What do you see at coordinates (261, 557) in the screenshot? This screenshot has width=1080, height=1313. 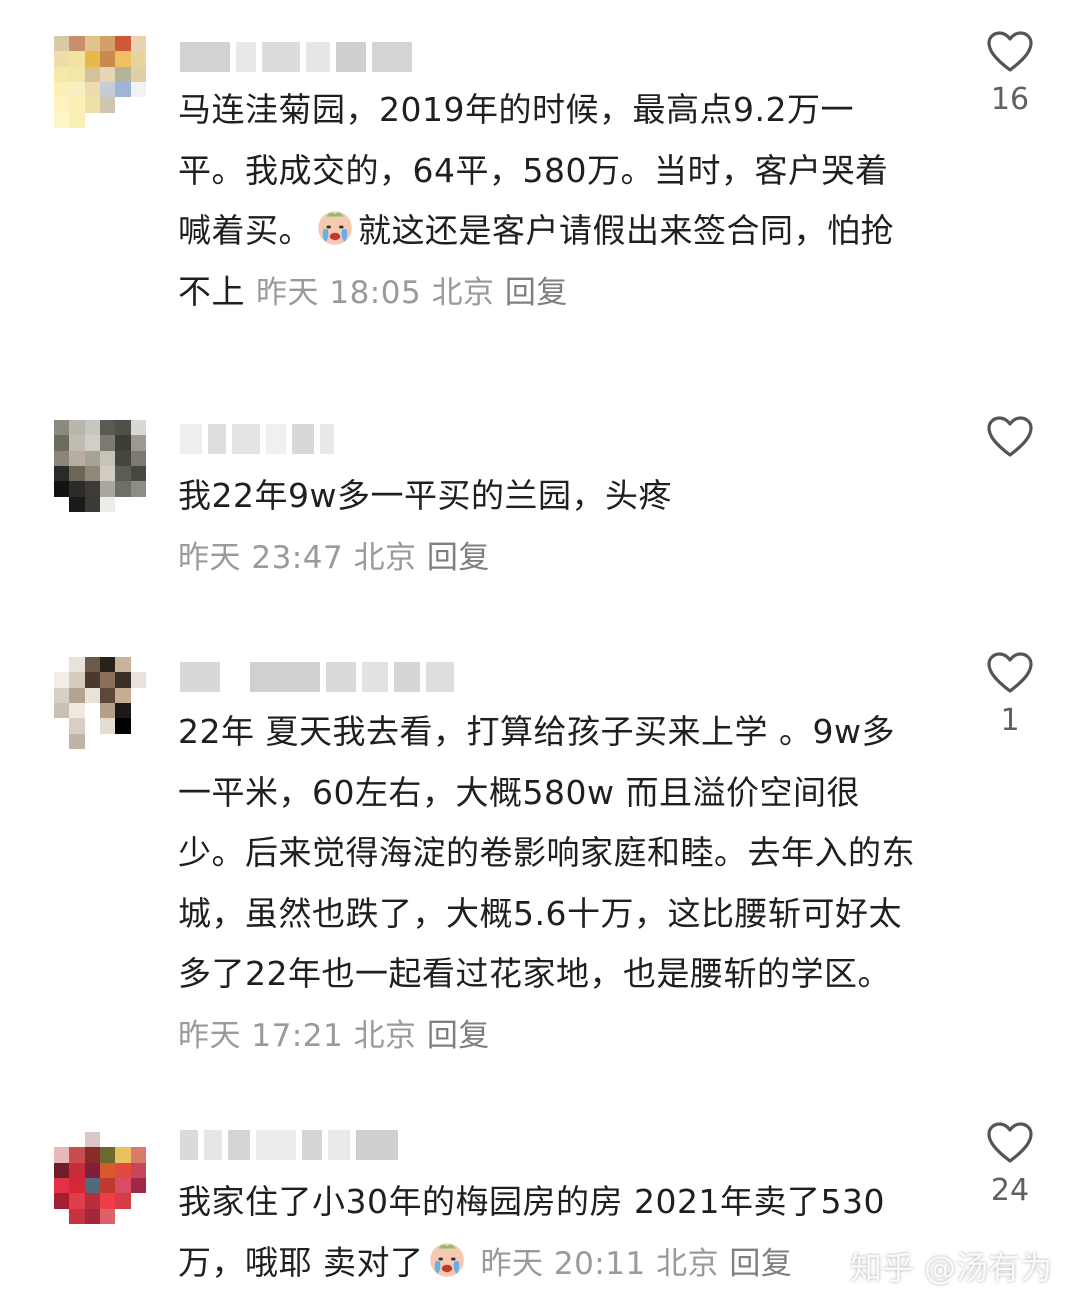 I see `comment-time: 昨天 23:47` at bounding box center [261, 557].